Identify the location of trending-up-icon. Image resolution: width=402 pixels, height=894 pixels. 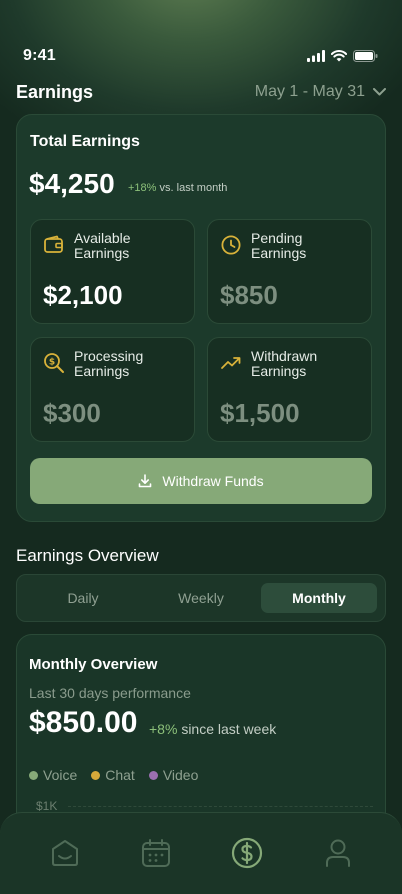
(231, 363).